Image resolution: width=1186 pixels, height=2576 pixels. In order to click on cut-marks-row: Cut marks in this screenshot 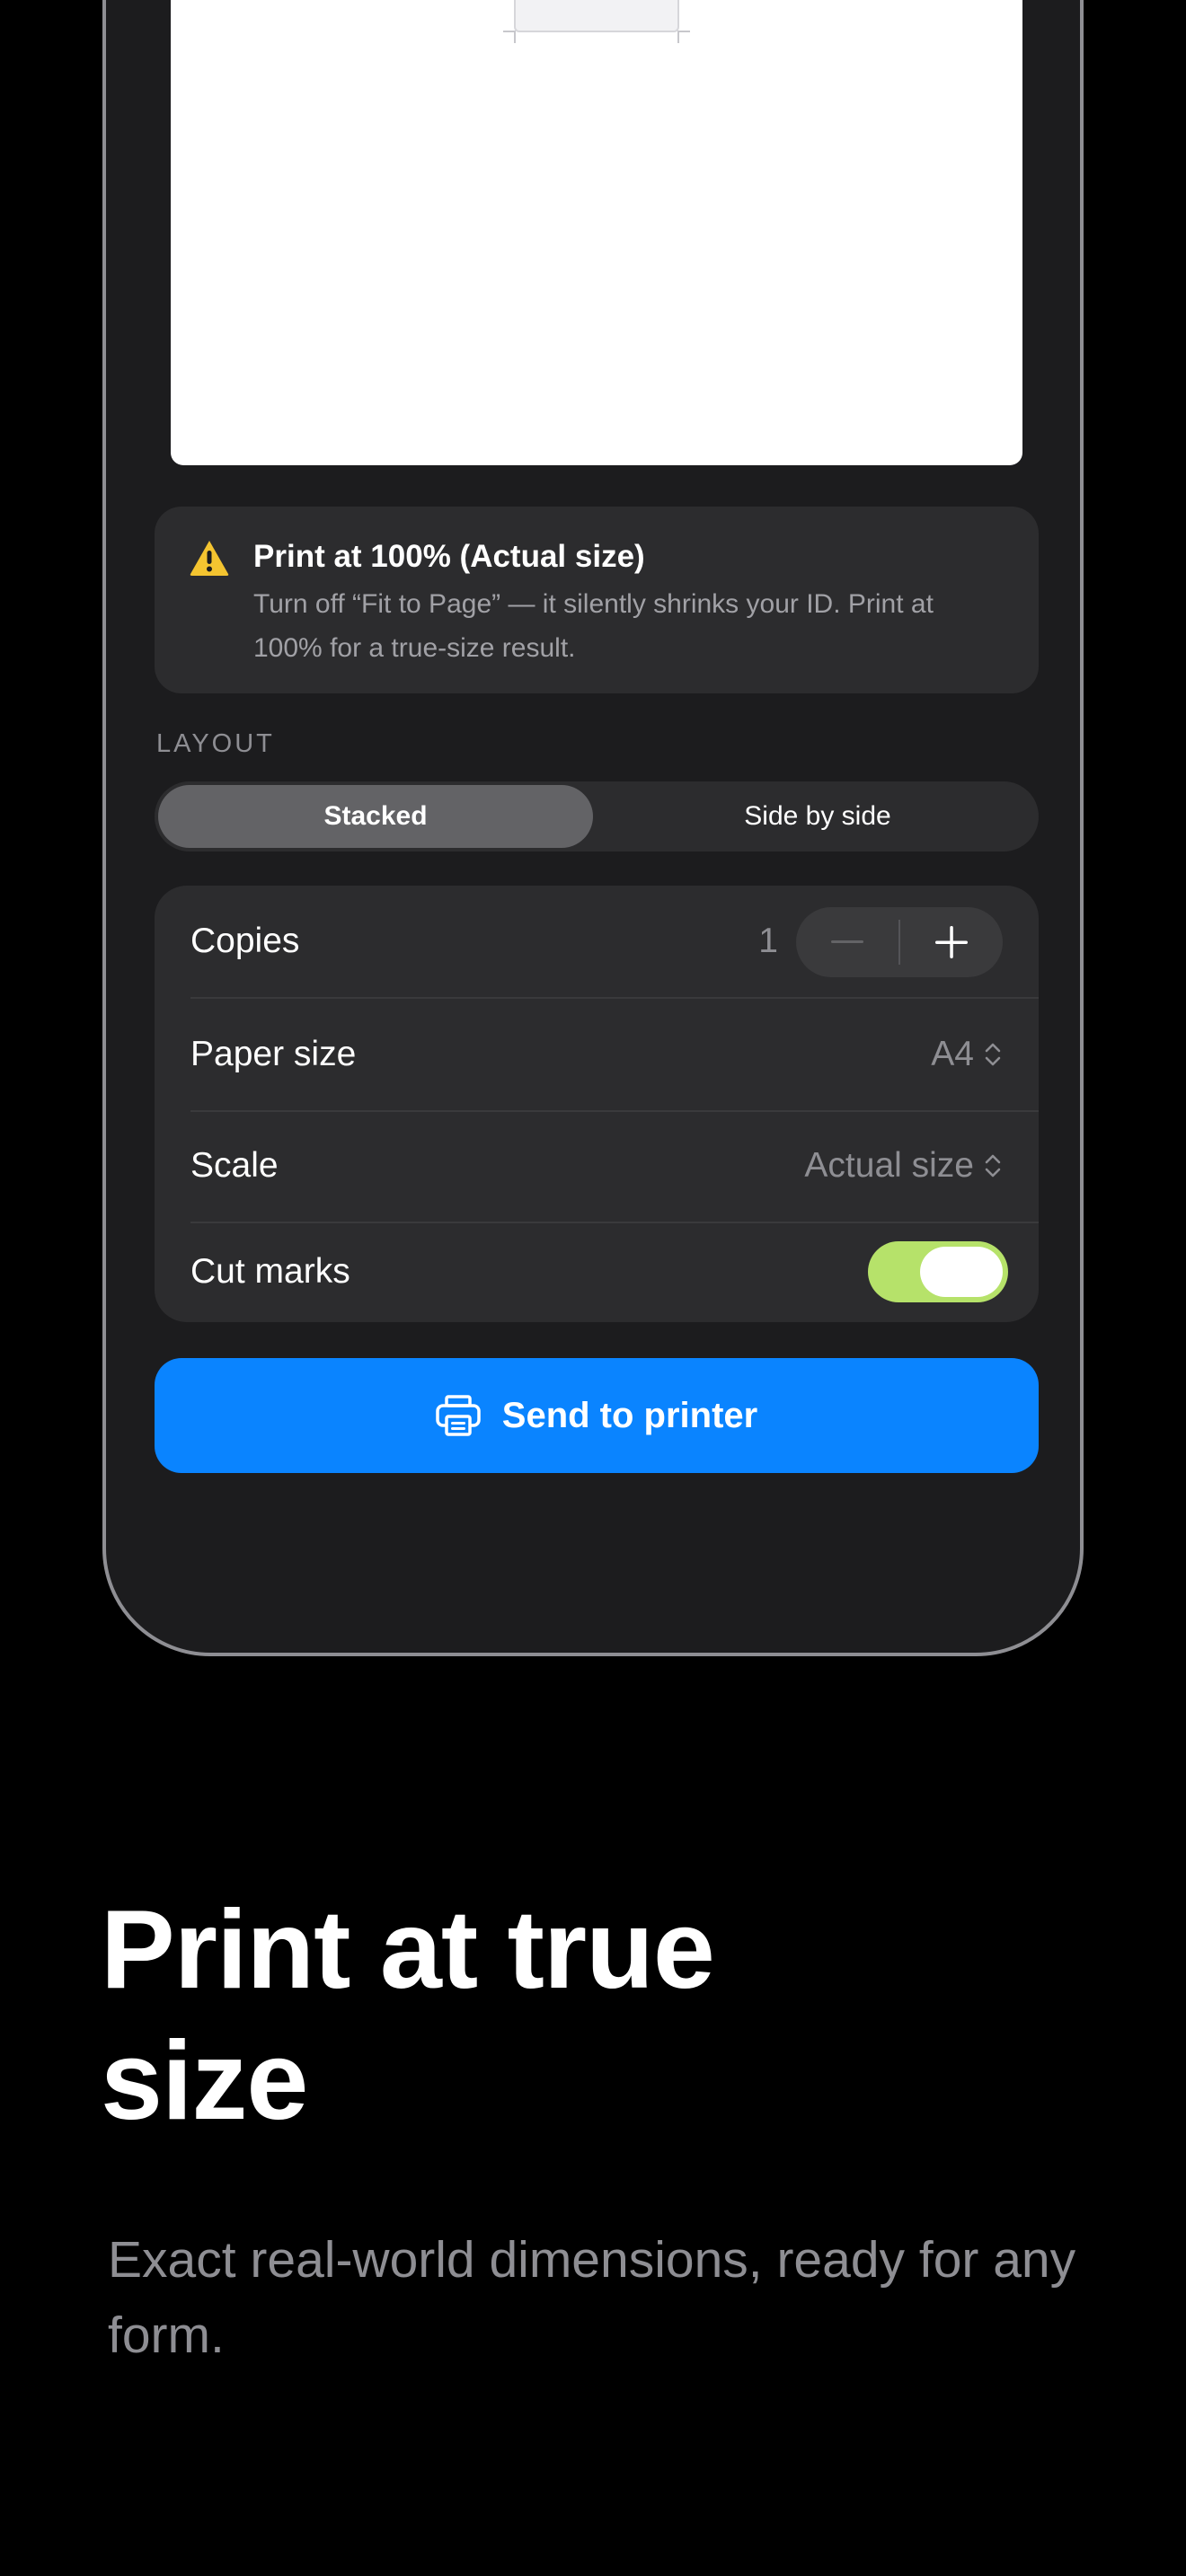, I will do `click(597, 1272)`.